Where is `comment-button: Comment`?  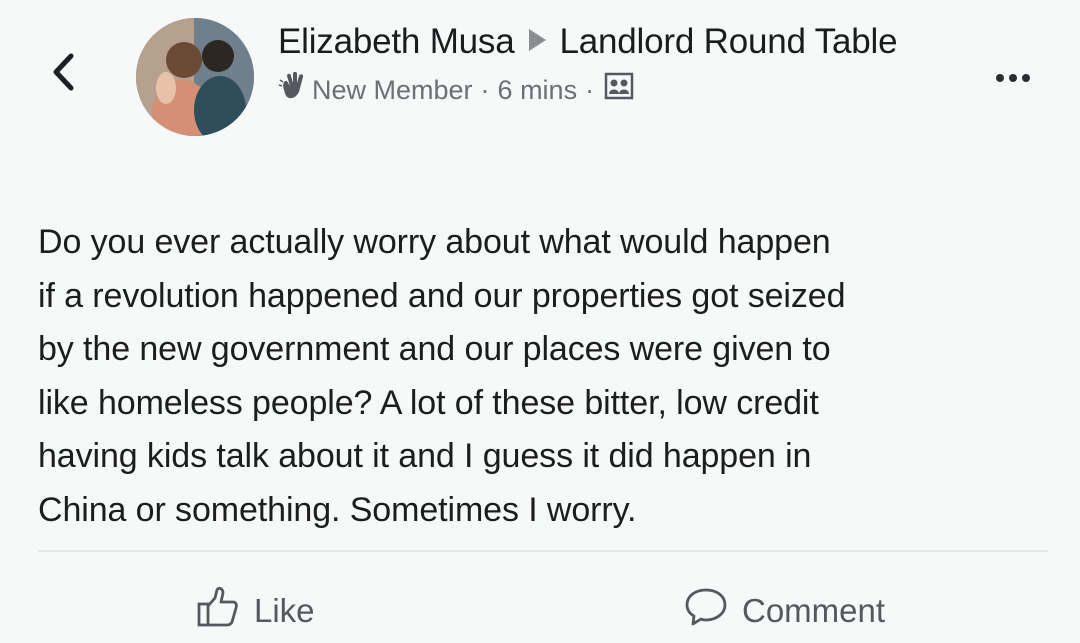
comment-button: Comment is located at coordinates (784, 611).